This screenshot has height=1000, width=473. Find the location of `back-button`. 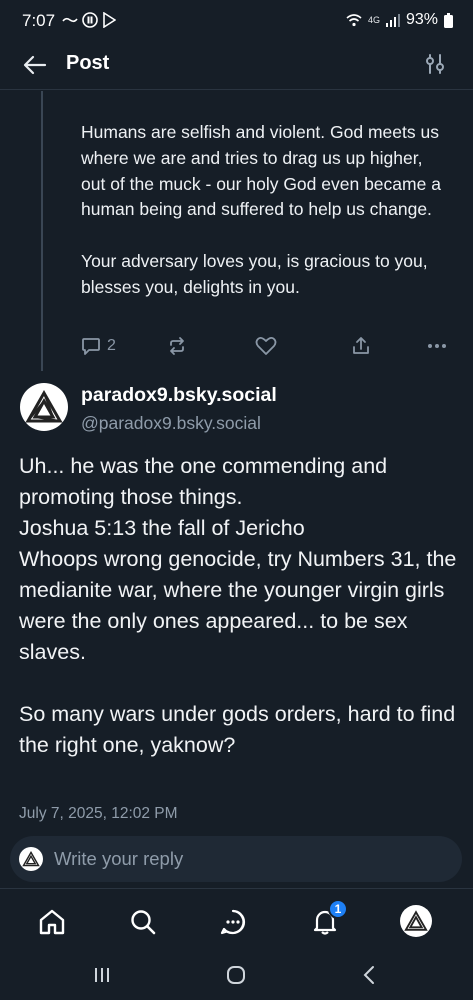

back-button is located at coordinates (35, 65).